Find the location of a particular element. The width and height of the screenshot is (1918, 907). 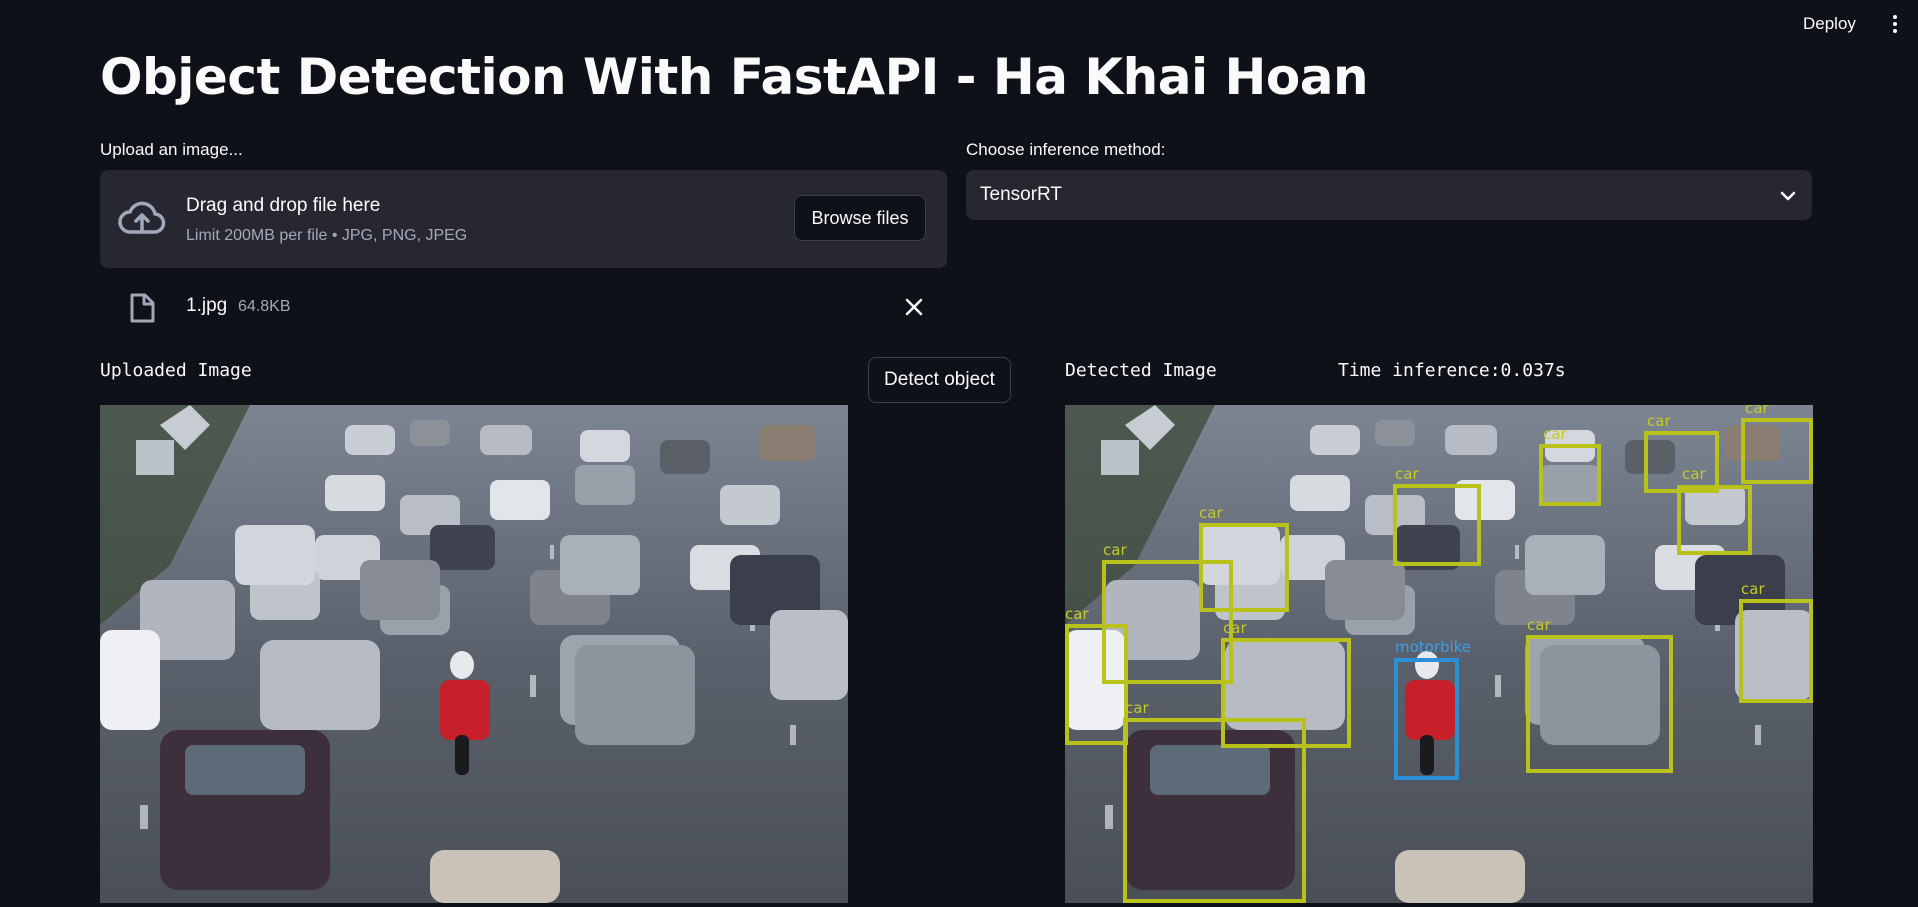

file-name: 1.jpg is located at coordinates (207, 305).